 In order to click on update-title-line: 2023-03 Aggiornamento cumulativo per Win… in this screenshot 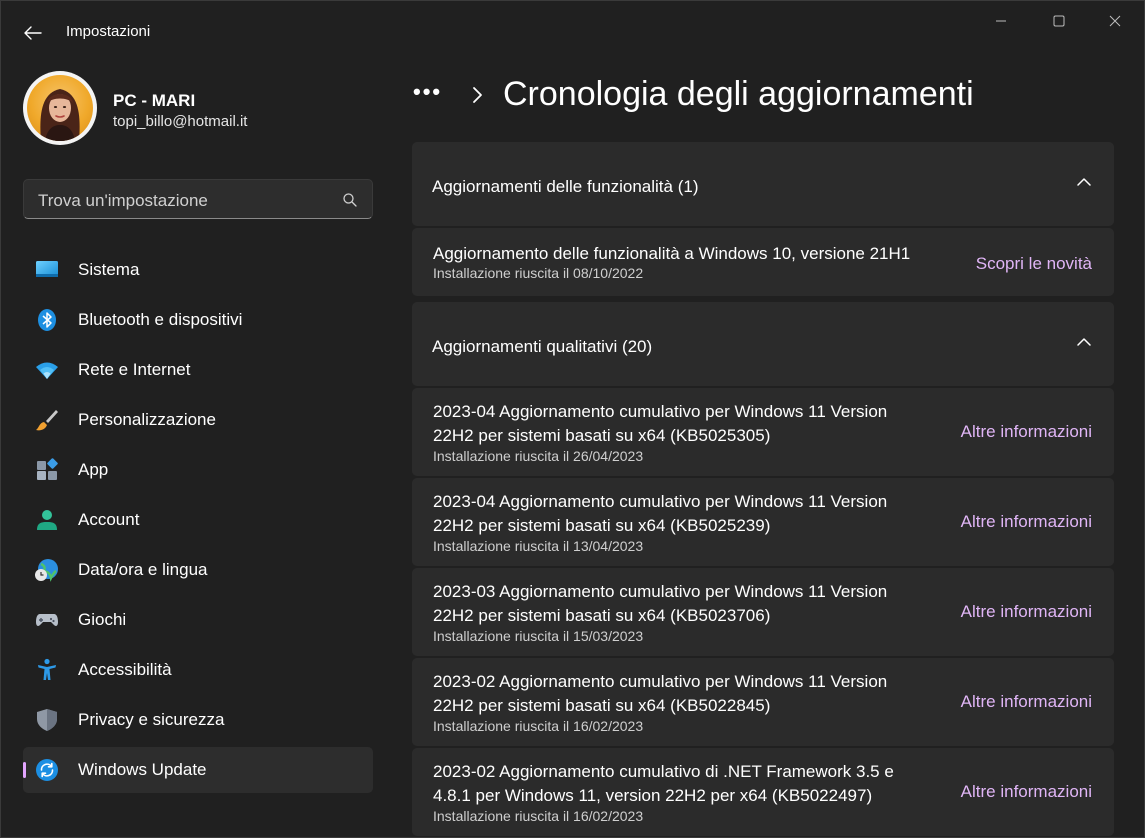, I will do `click(660, 591)`.